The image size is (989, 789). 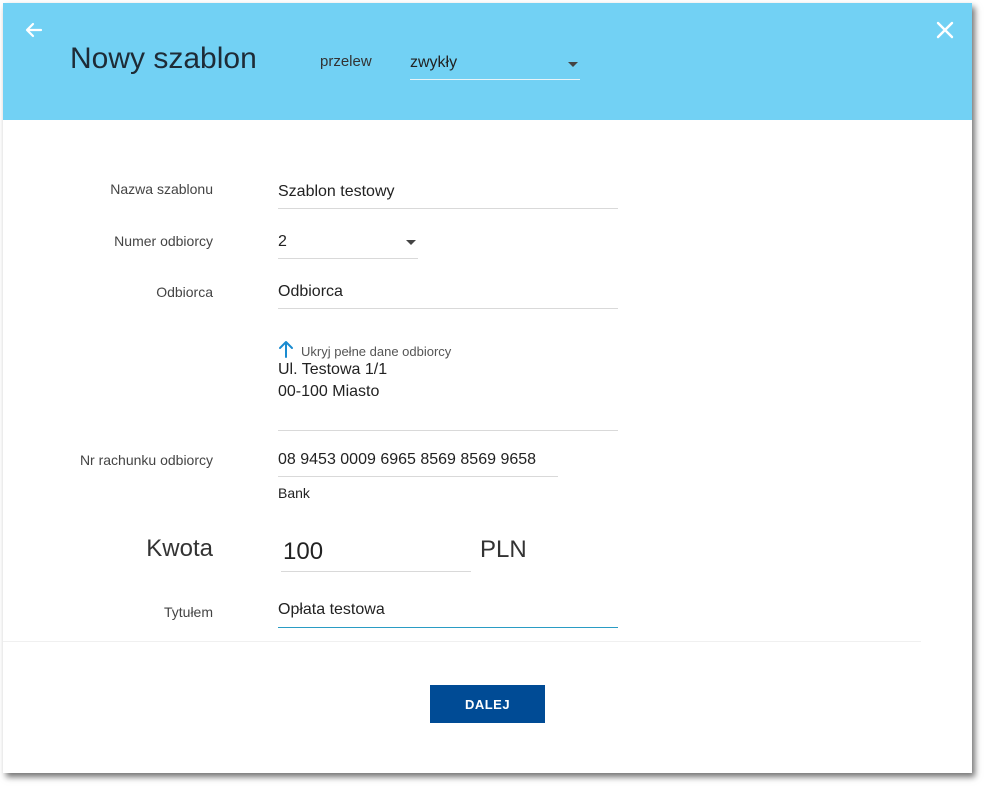 I want to click on arrow-up-icon, so click(x=286, y=349).